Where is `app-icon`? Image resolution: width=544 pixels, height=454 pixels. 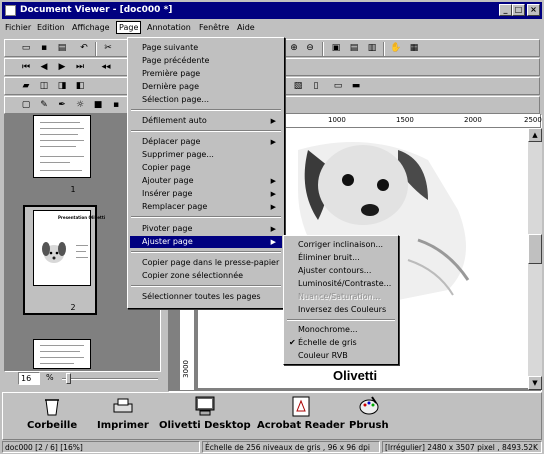 app-icon is located at coordinates (10, 10).